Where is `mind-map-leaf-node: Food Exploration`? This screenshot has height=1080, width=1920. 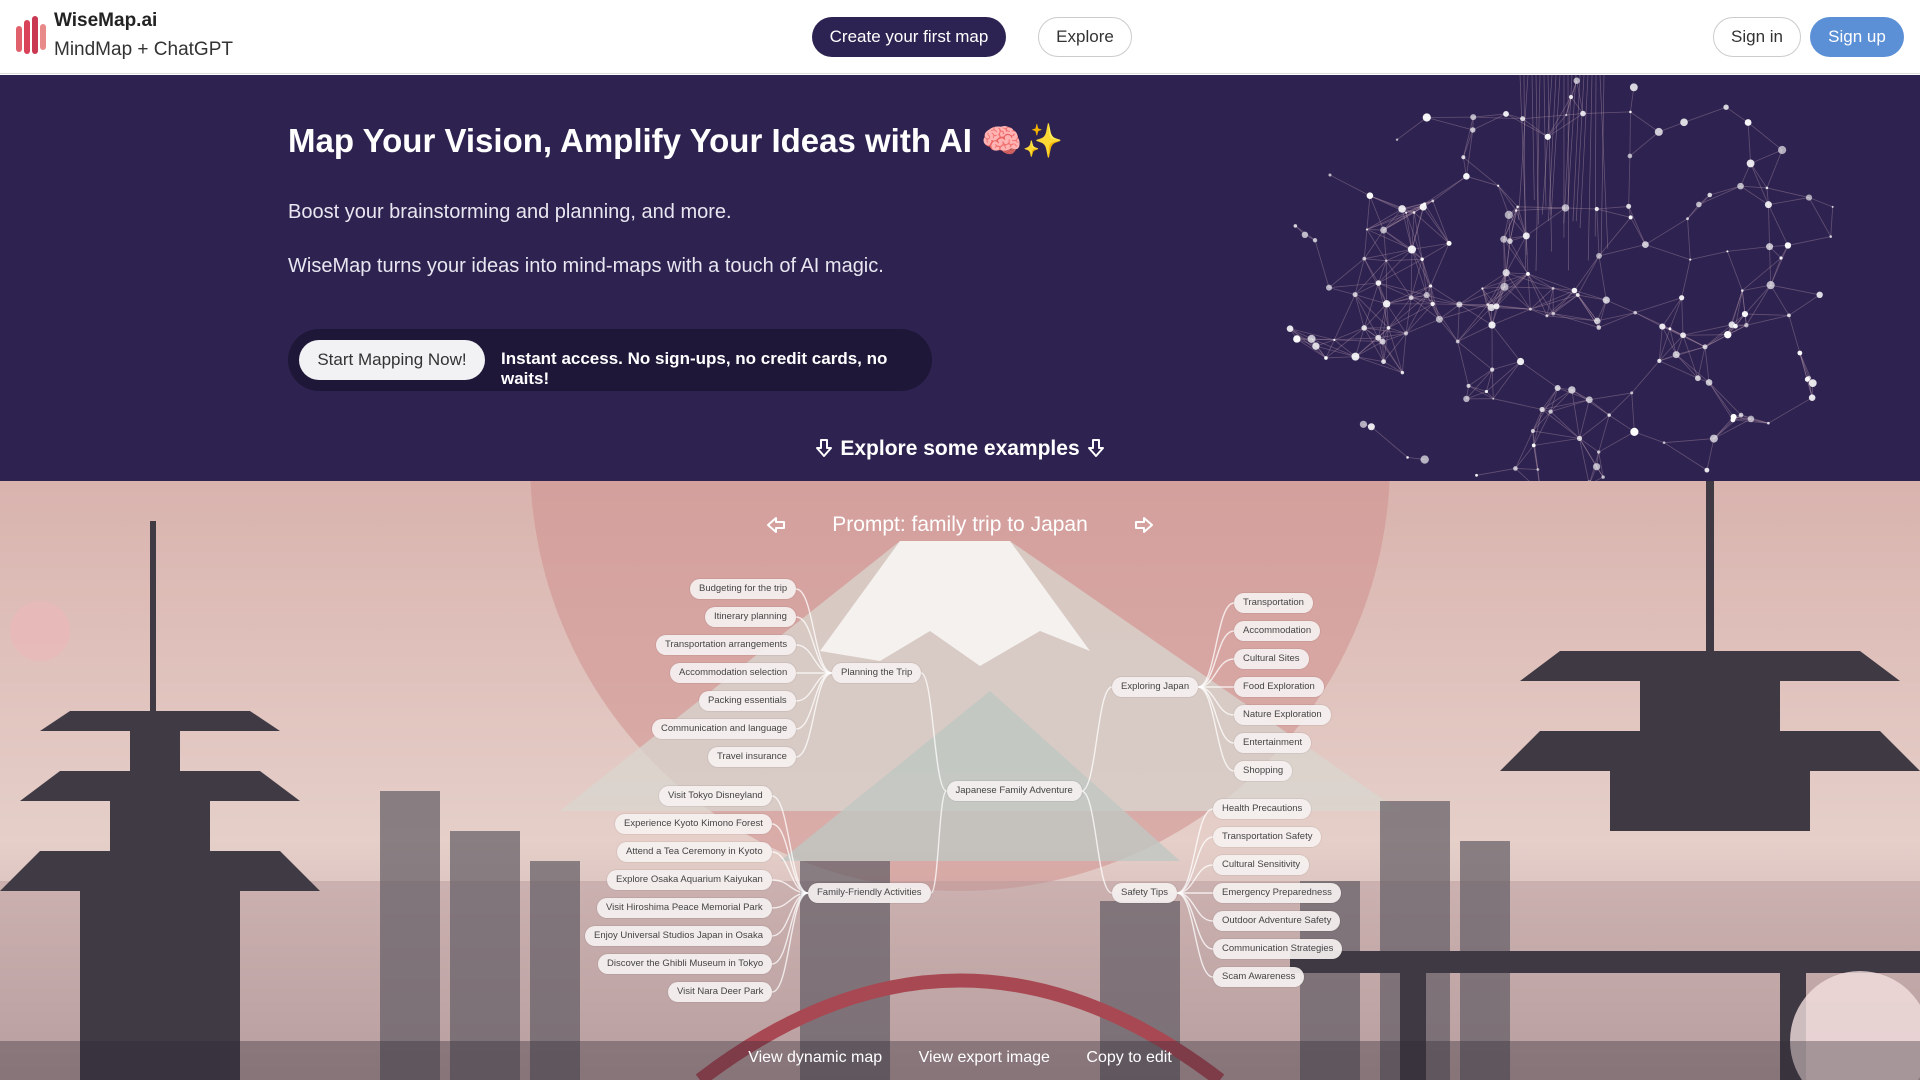 mind-map-leaf-node: Food Exploration is located at coordinates (1279, 687).